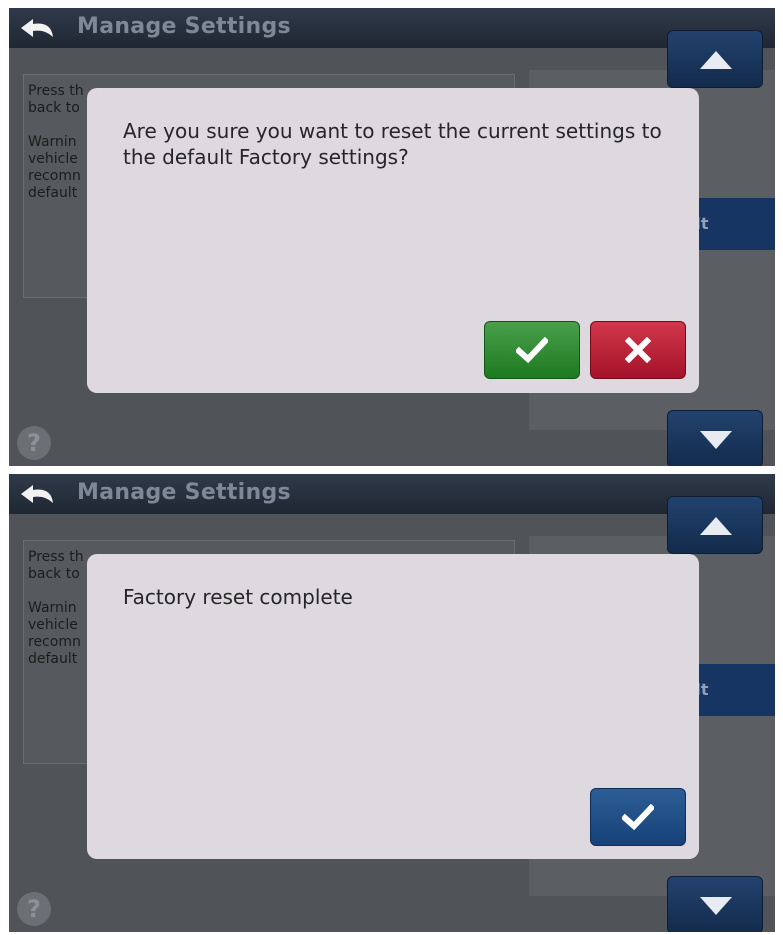 The width and height of the screenshot is (783, 935). I want to click on dialog-message: Factory reset complete, so click(238, 597).